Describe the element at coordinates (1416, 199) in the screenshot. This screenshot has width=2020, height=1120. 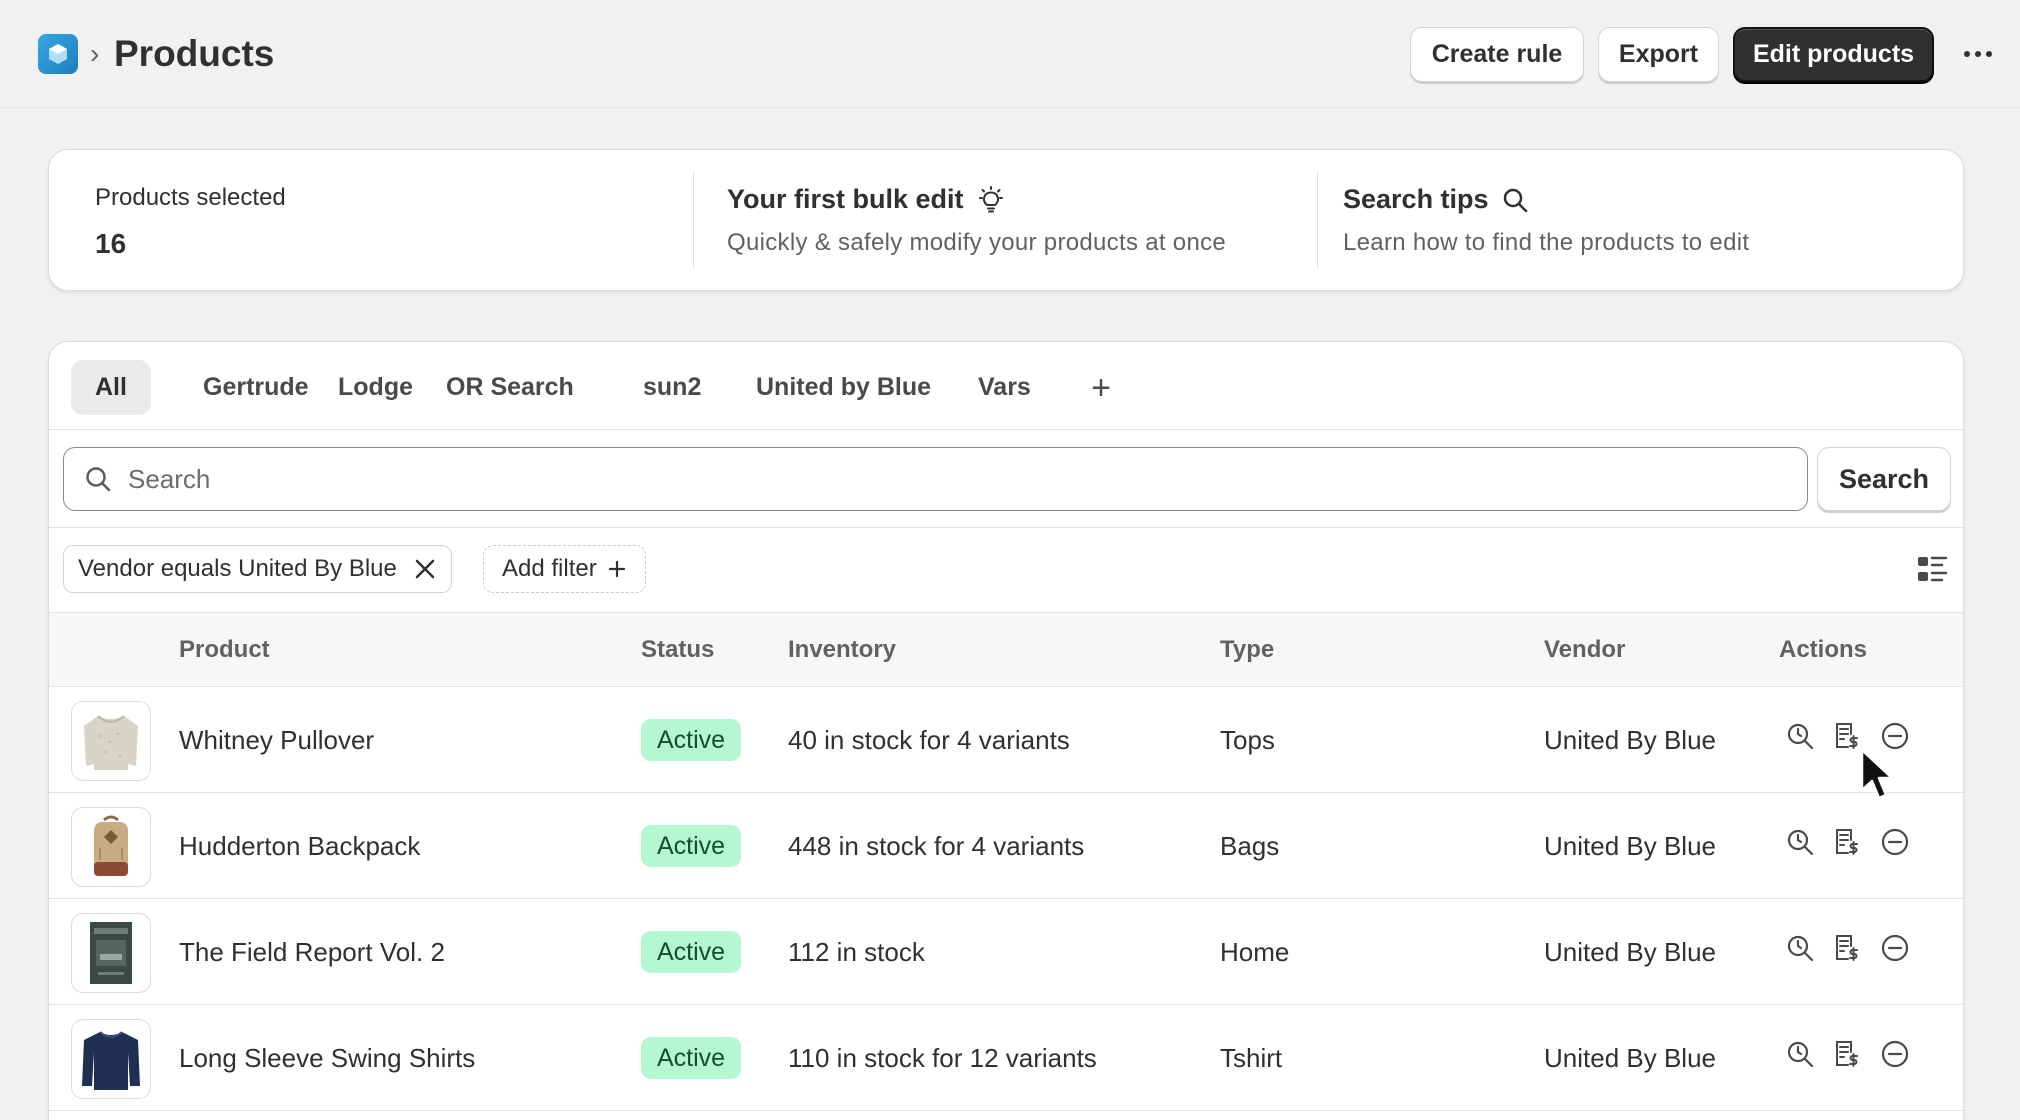
I see `search-tips-title: Search tips` at that location.